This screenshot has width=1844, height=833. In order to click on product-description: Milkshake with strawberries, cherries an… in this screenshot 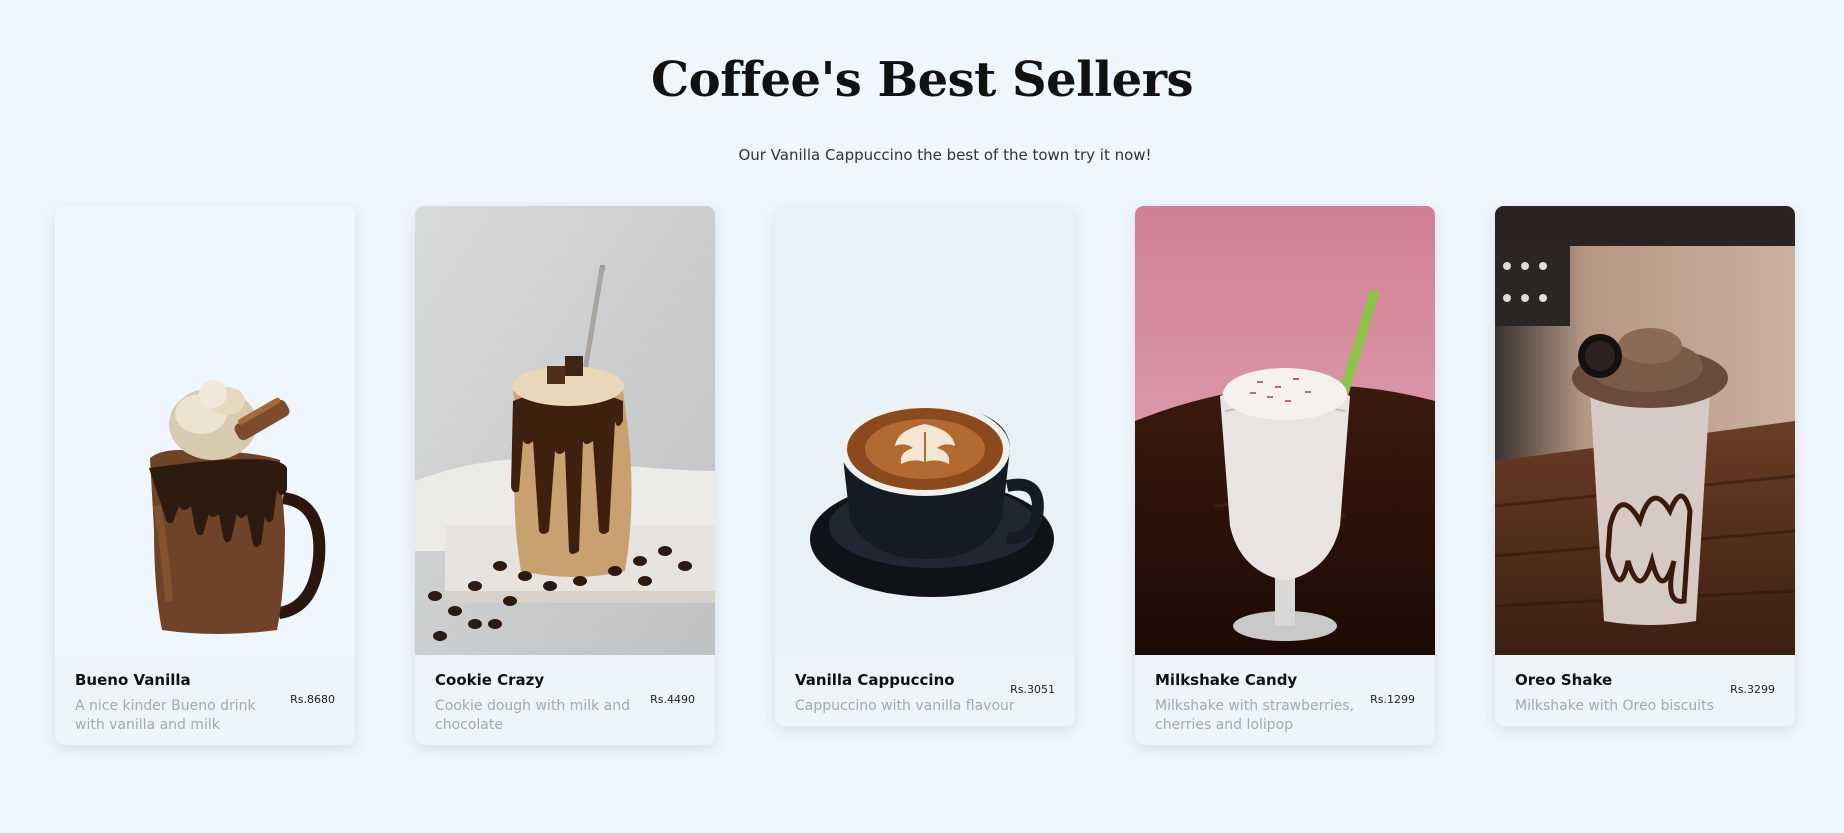, I will do `click(1255, 715)`.